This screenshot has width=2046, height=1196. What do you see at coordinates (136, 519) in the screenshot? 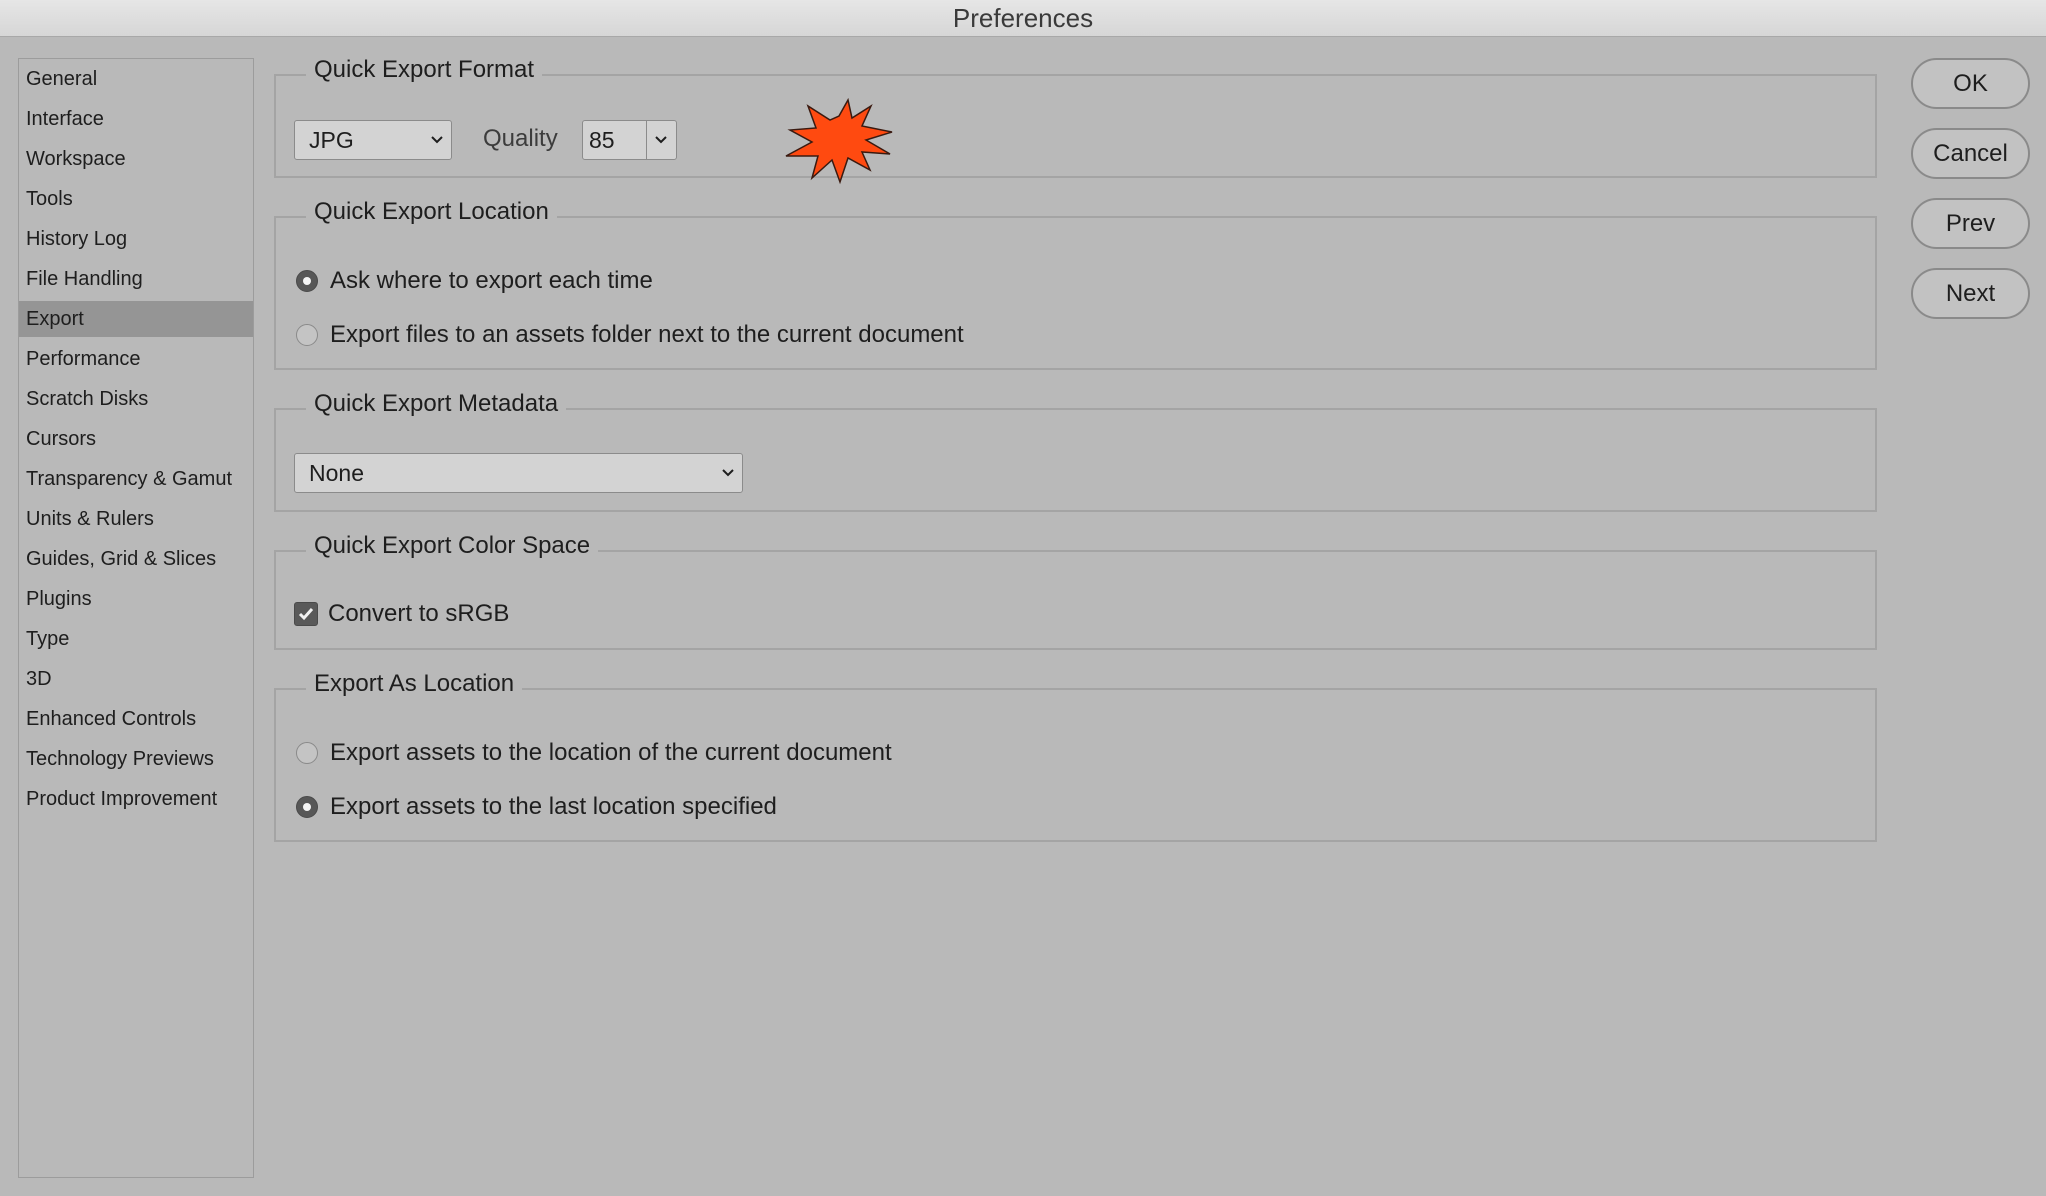
I see `sidebar-item-units-rulers: Units & Rulers` at bounding box center [136, 519].